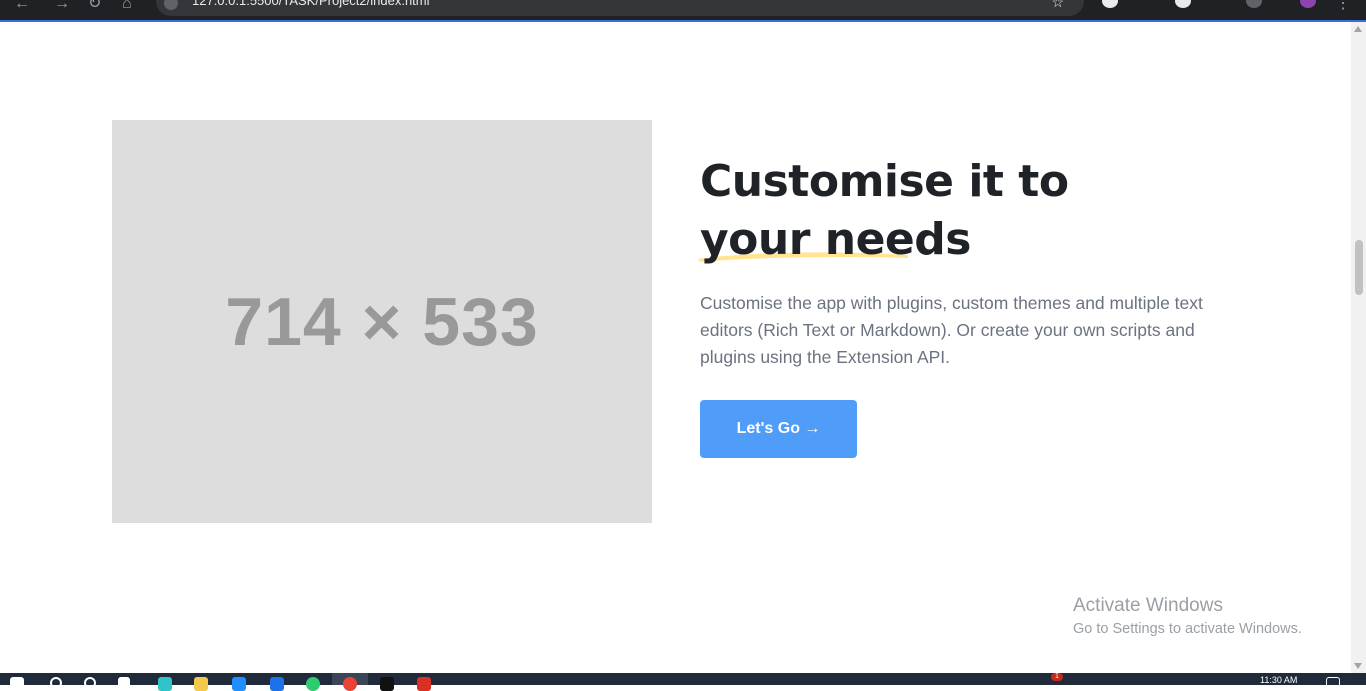 The height and width of the screenshot is (691, 1366). What do you see at coordinates (778, 429) in the screenshot?
I see `lets-go-button: Let's Go →` at bounding box center [778, 429].